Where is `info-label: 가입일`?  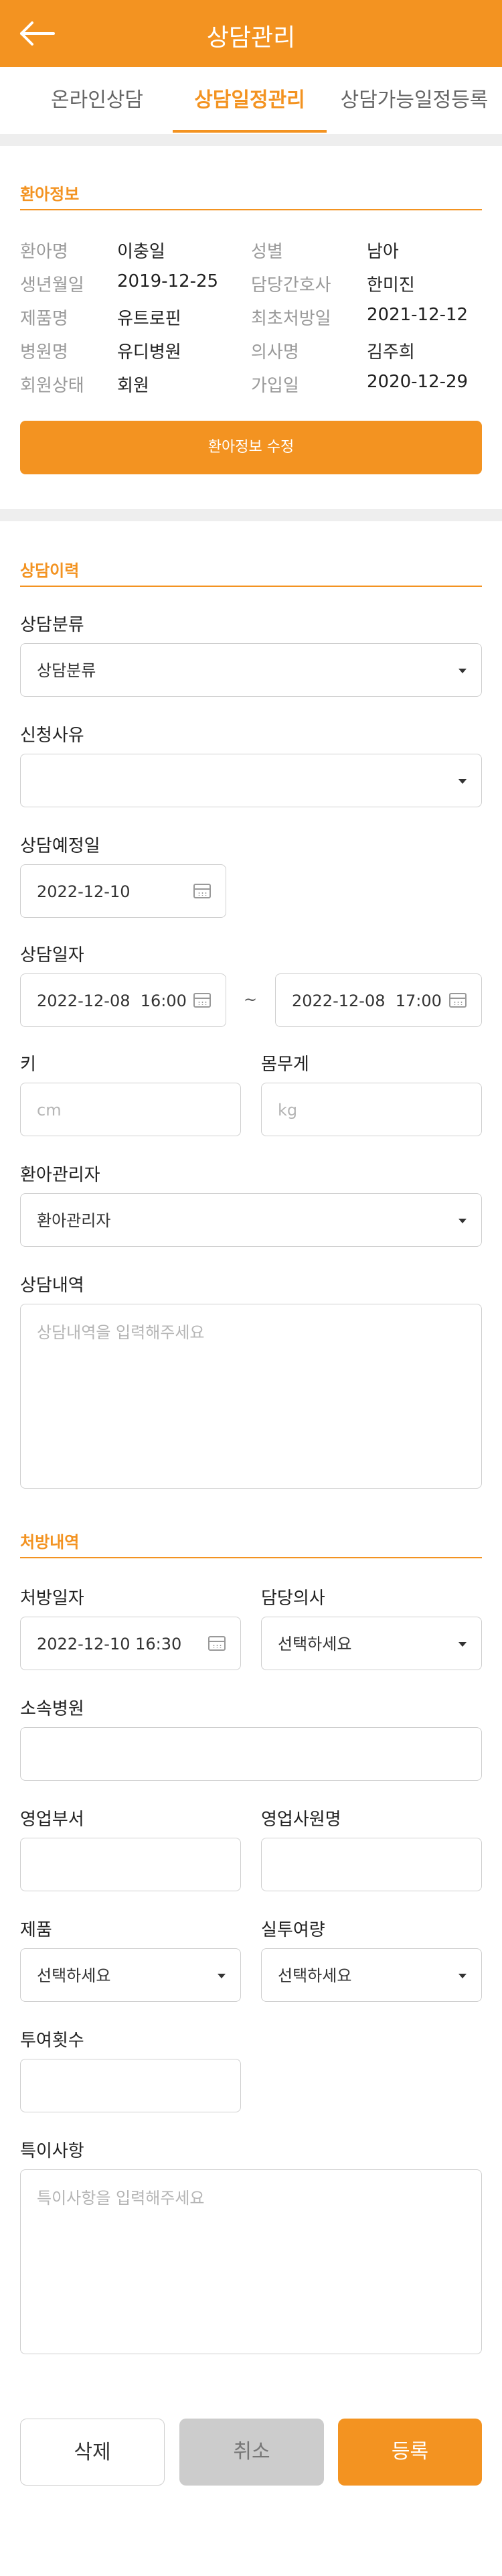 info-label: 가입일 is located at coordinates (275, 386).